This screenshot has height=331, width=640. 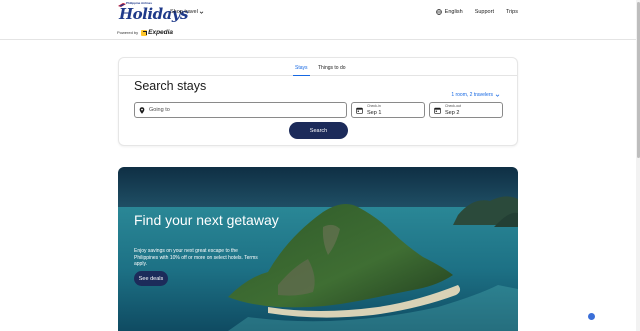 I want to click on powered-by: Powered by Expedia, so click(x=145, y=32).